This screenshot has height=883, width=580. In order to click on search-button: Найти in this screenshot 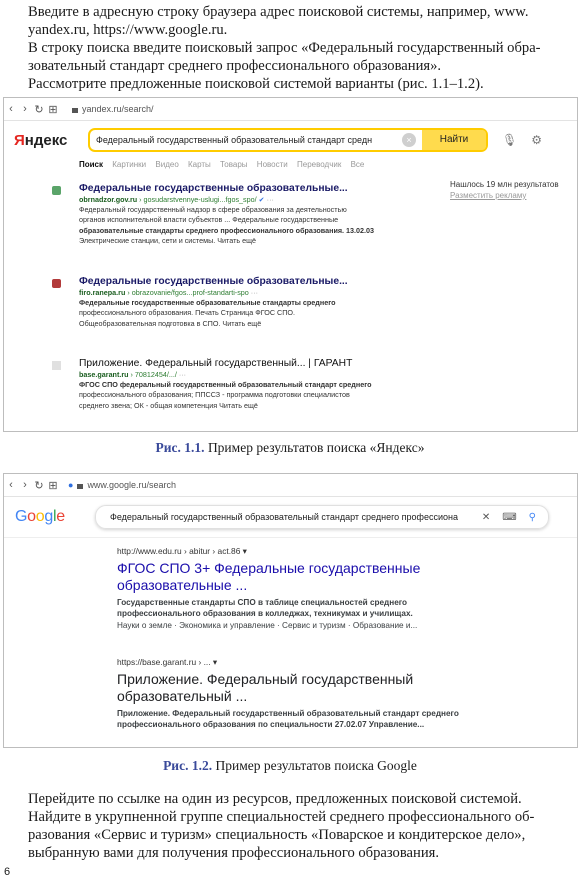, I will do `click(454, 140)`.